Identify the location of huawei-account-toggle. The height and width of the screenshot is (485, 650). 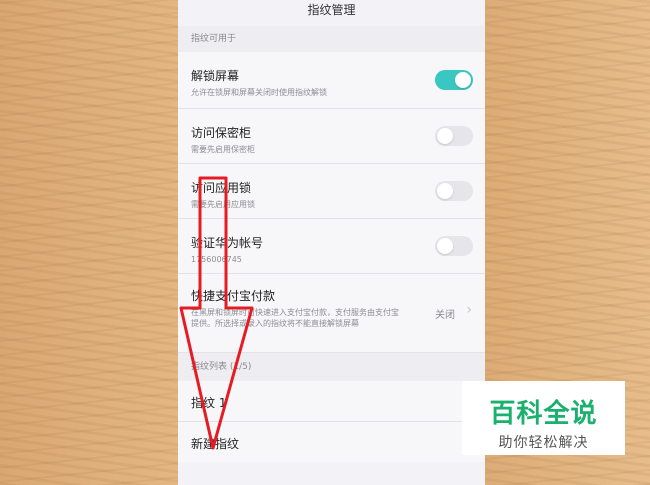
(454, 246).